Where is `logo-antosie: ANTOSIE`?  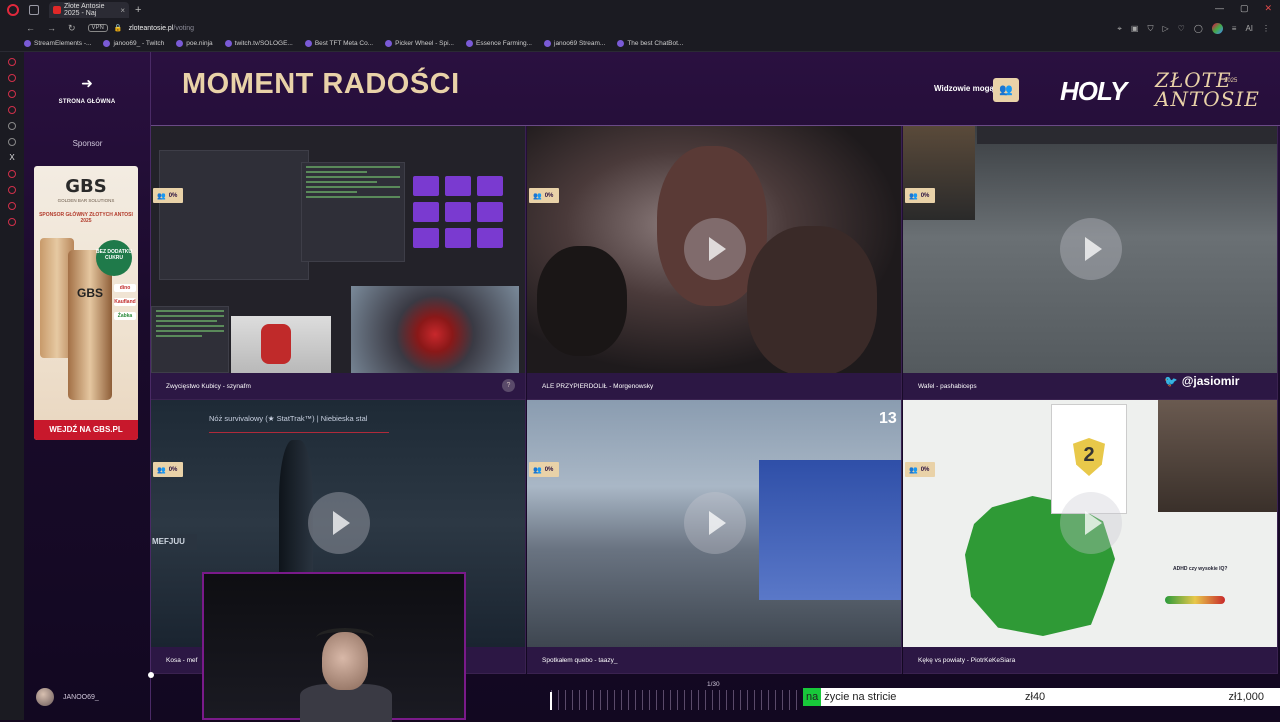
logo-antosie: ANTOSIE is located at coordinates (1207, 99).